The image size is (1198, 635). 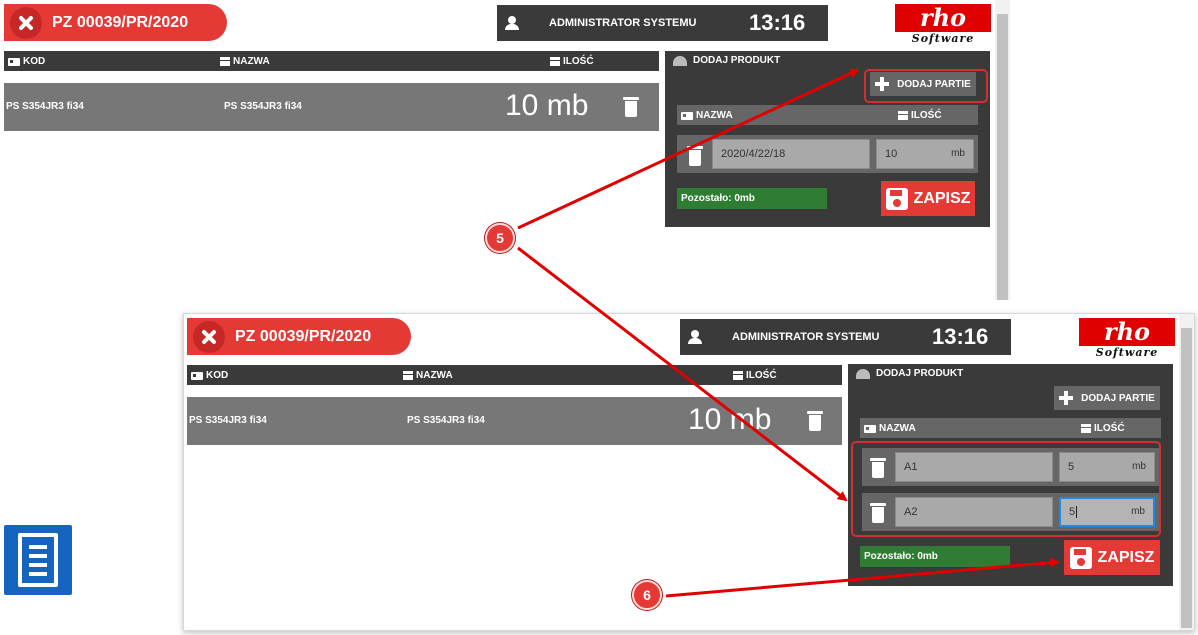 I want to click on arrow-to-save, so click(x=862, y=577).